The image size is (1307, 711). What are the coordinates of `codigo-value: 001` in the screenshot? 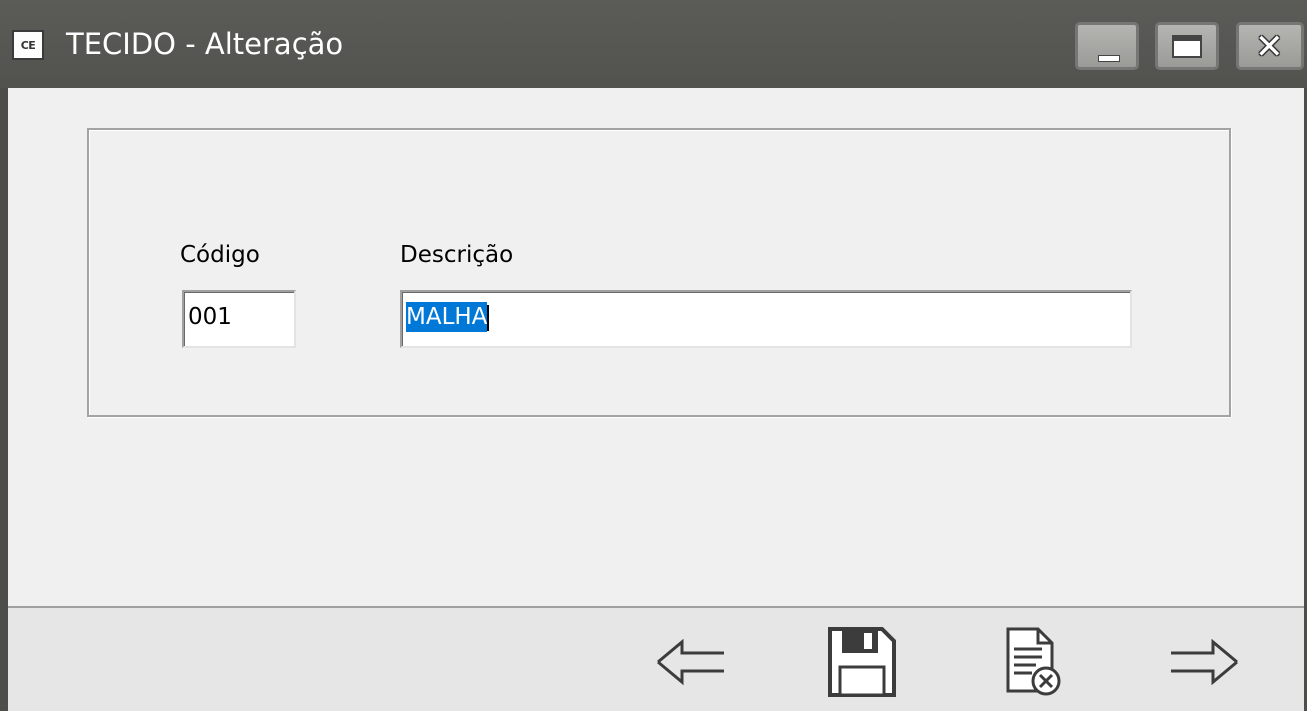 It's located at (210, 317).